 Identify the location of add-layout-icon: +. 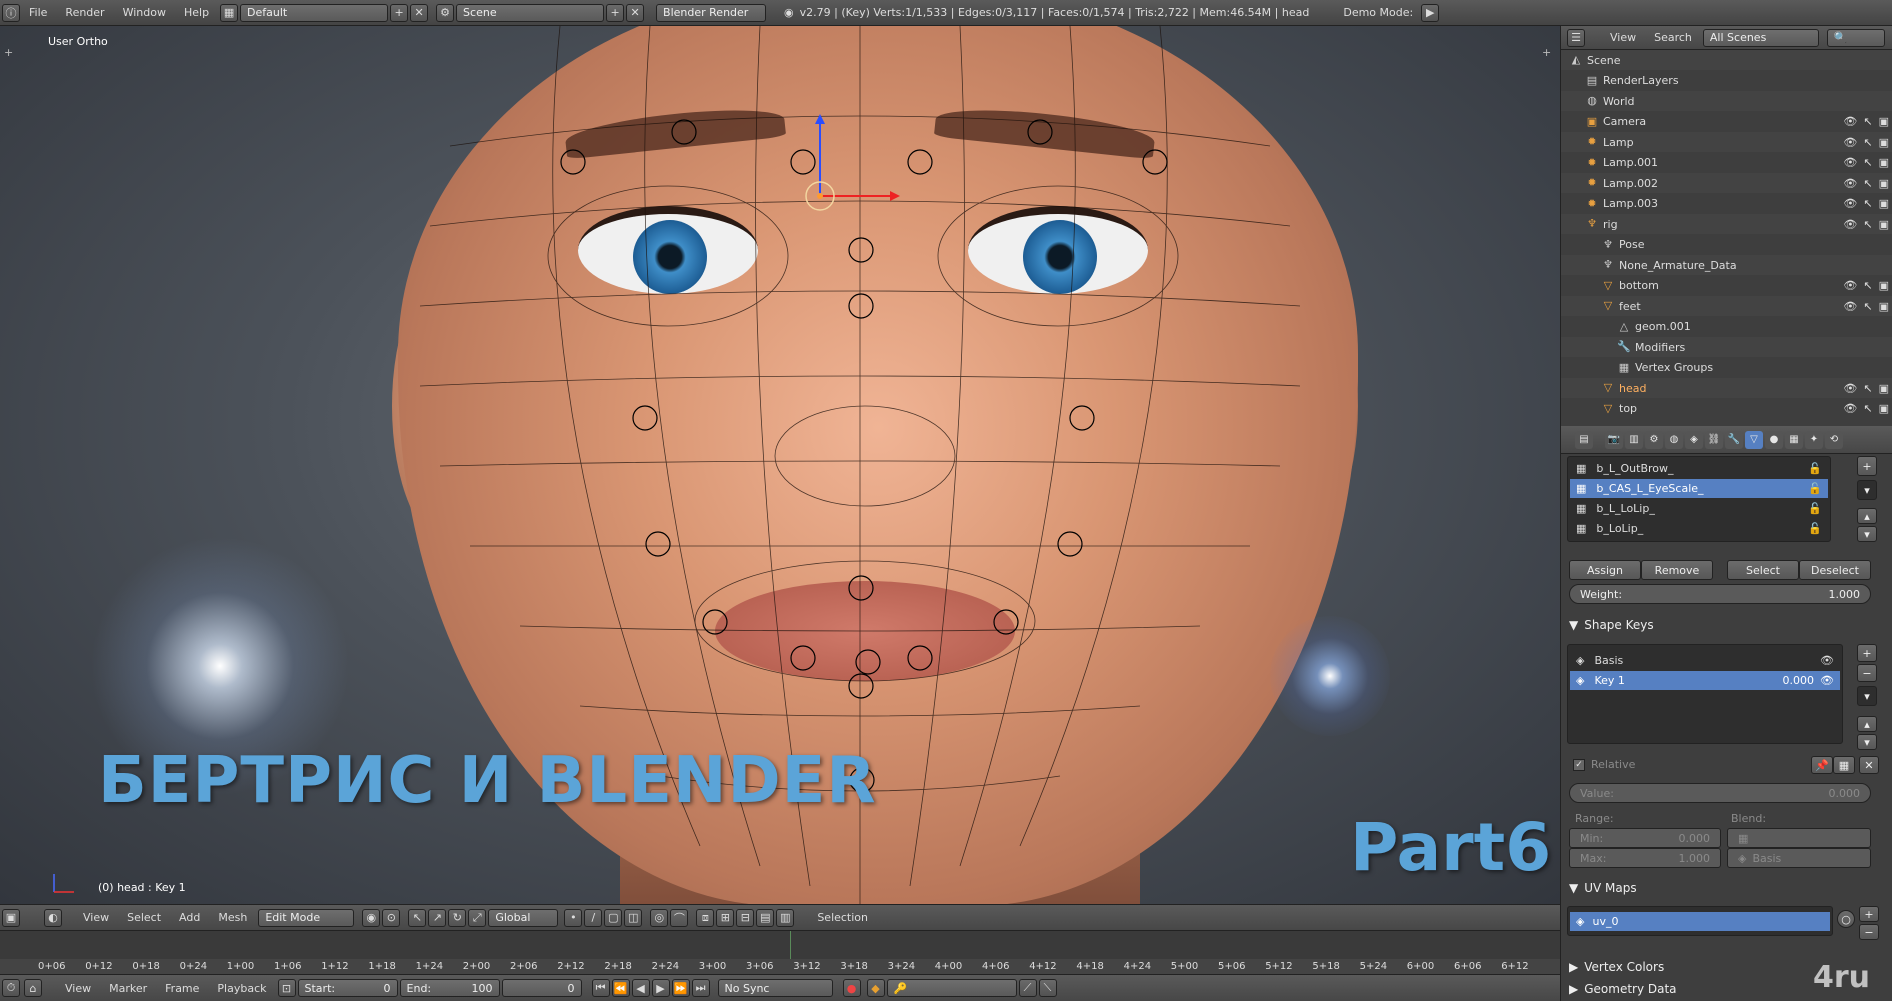
(399, 12).